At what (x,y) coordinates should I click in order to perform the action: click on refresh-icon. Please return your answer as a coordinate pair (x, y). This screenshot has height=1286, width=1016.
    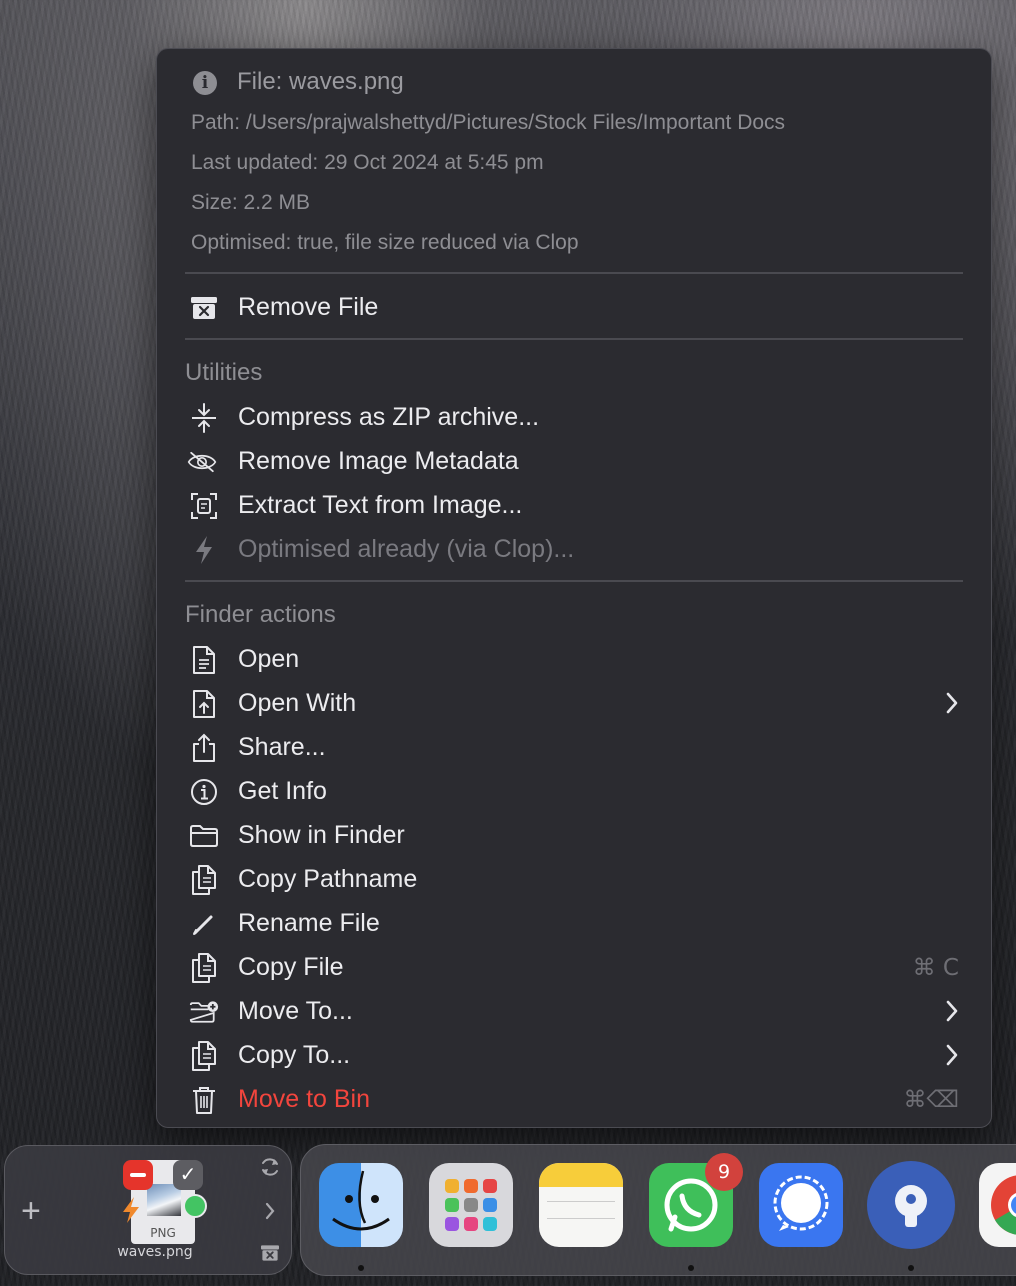
    Looking at the image, I should click on (270, 1167).